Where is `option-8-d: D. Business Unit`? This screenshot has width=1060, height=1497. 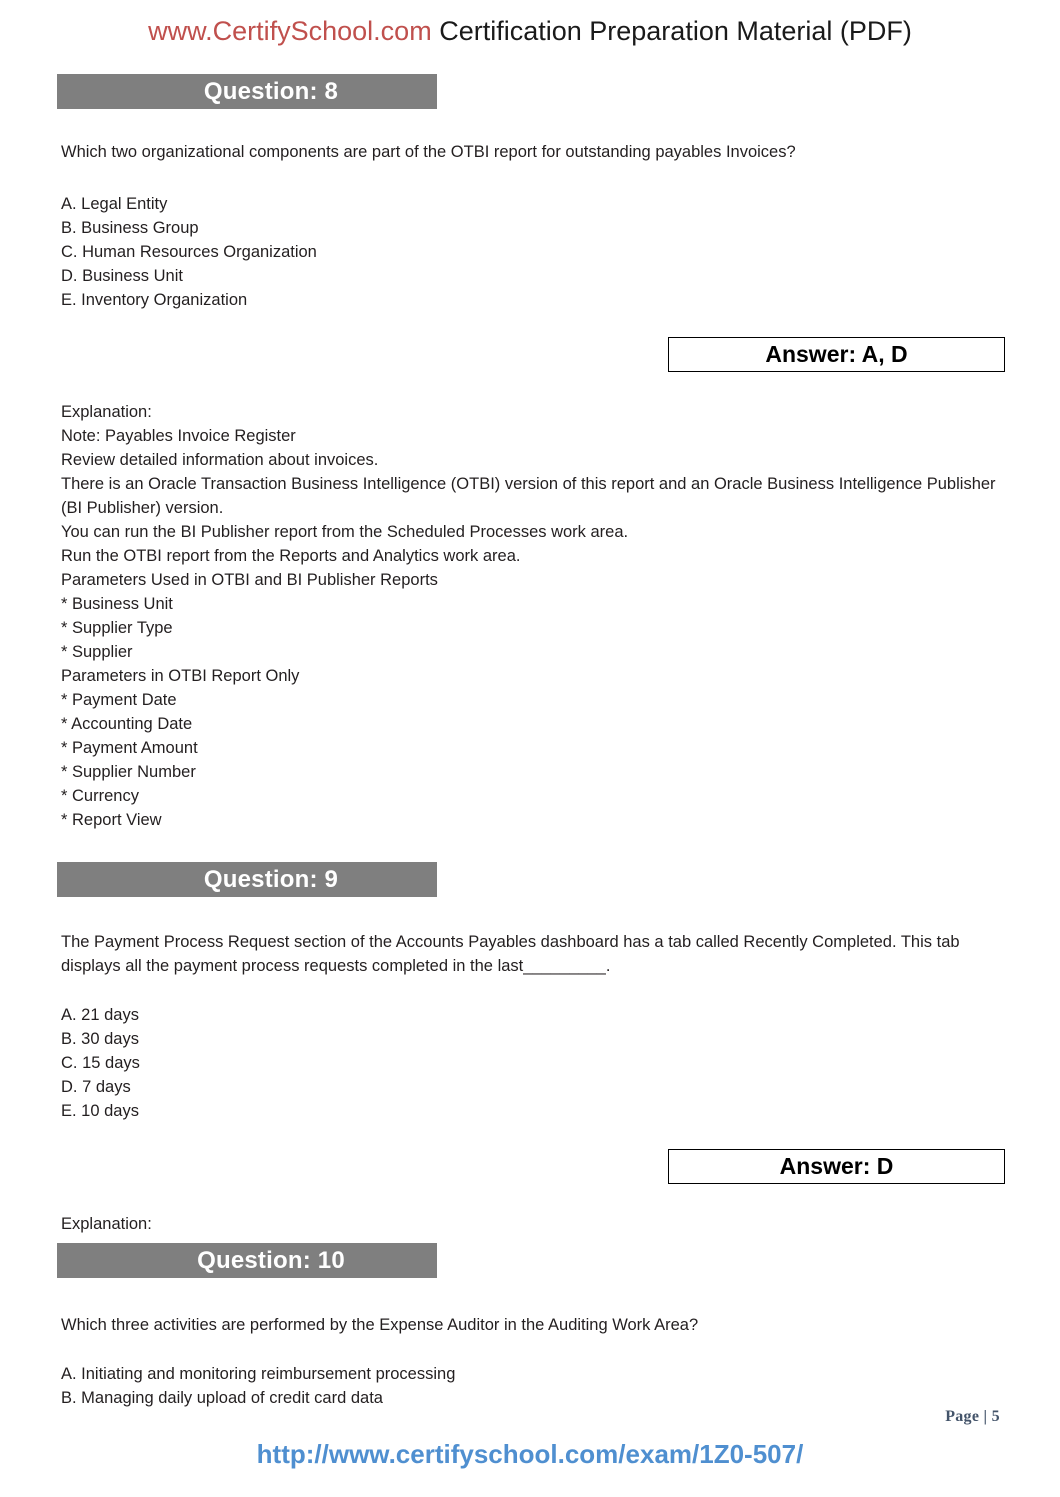 option-8-d: D. Business Unit is located at coordinates (122, 276).